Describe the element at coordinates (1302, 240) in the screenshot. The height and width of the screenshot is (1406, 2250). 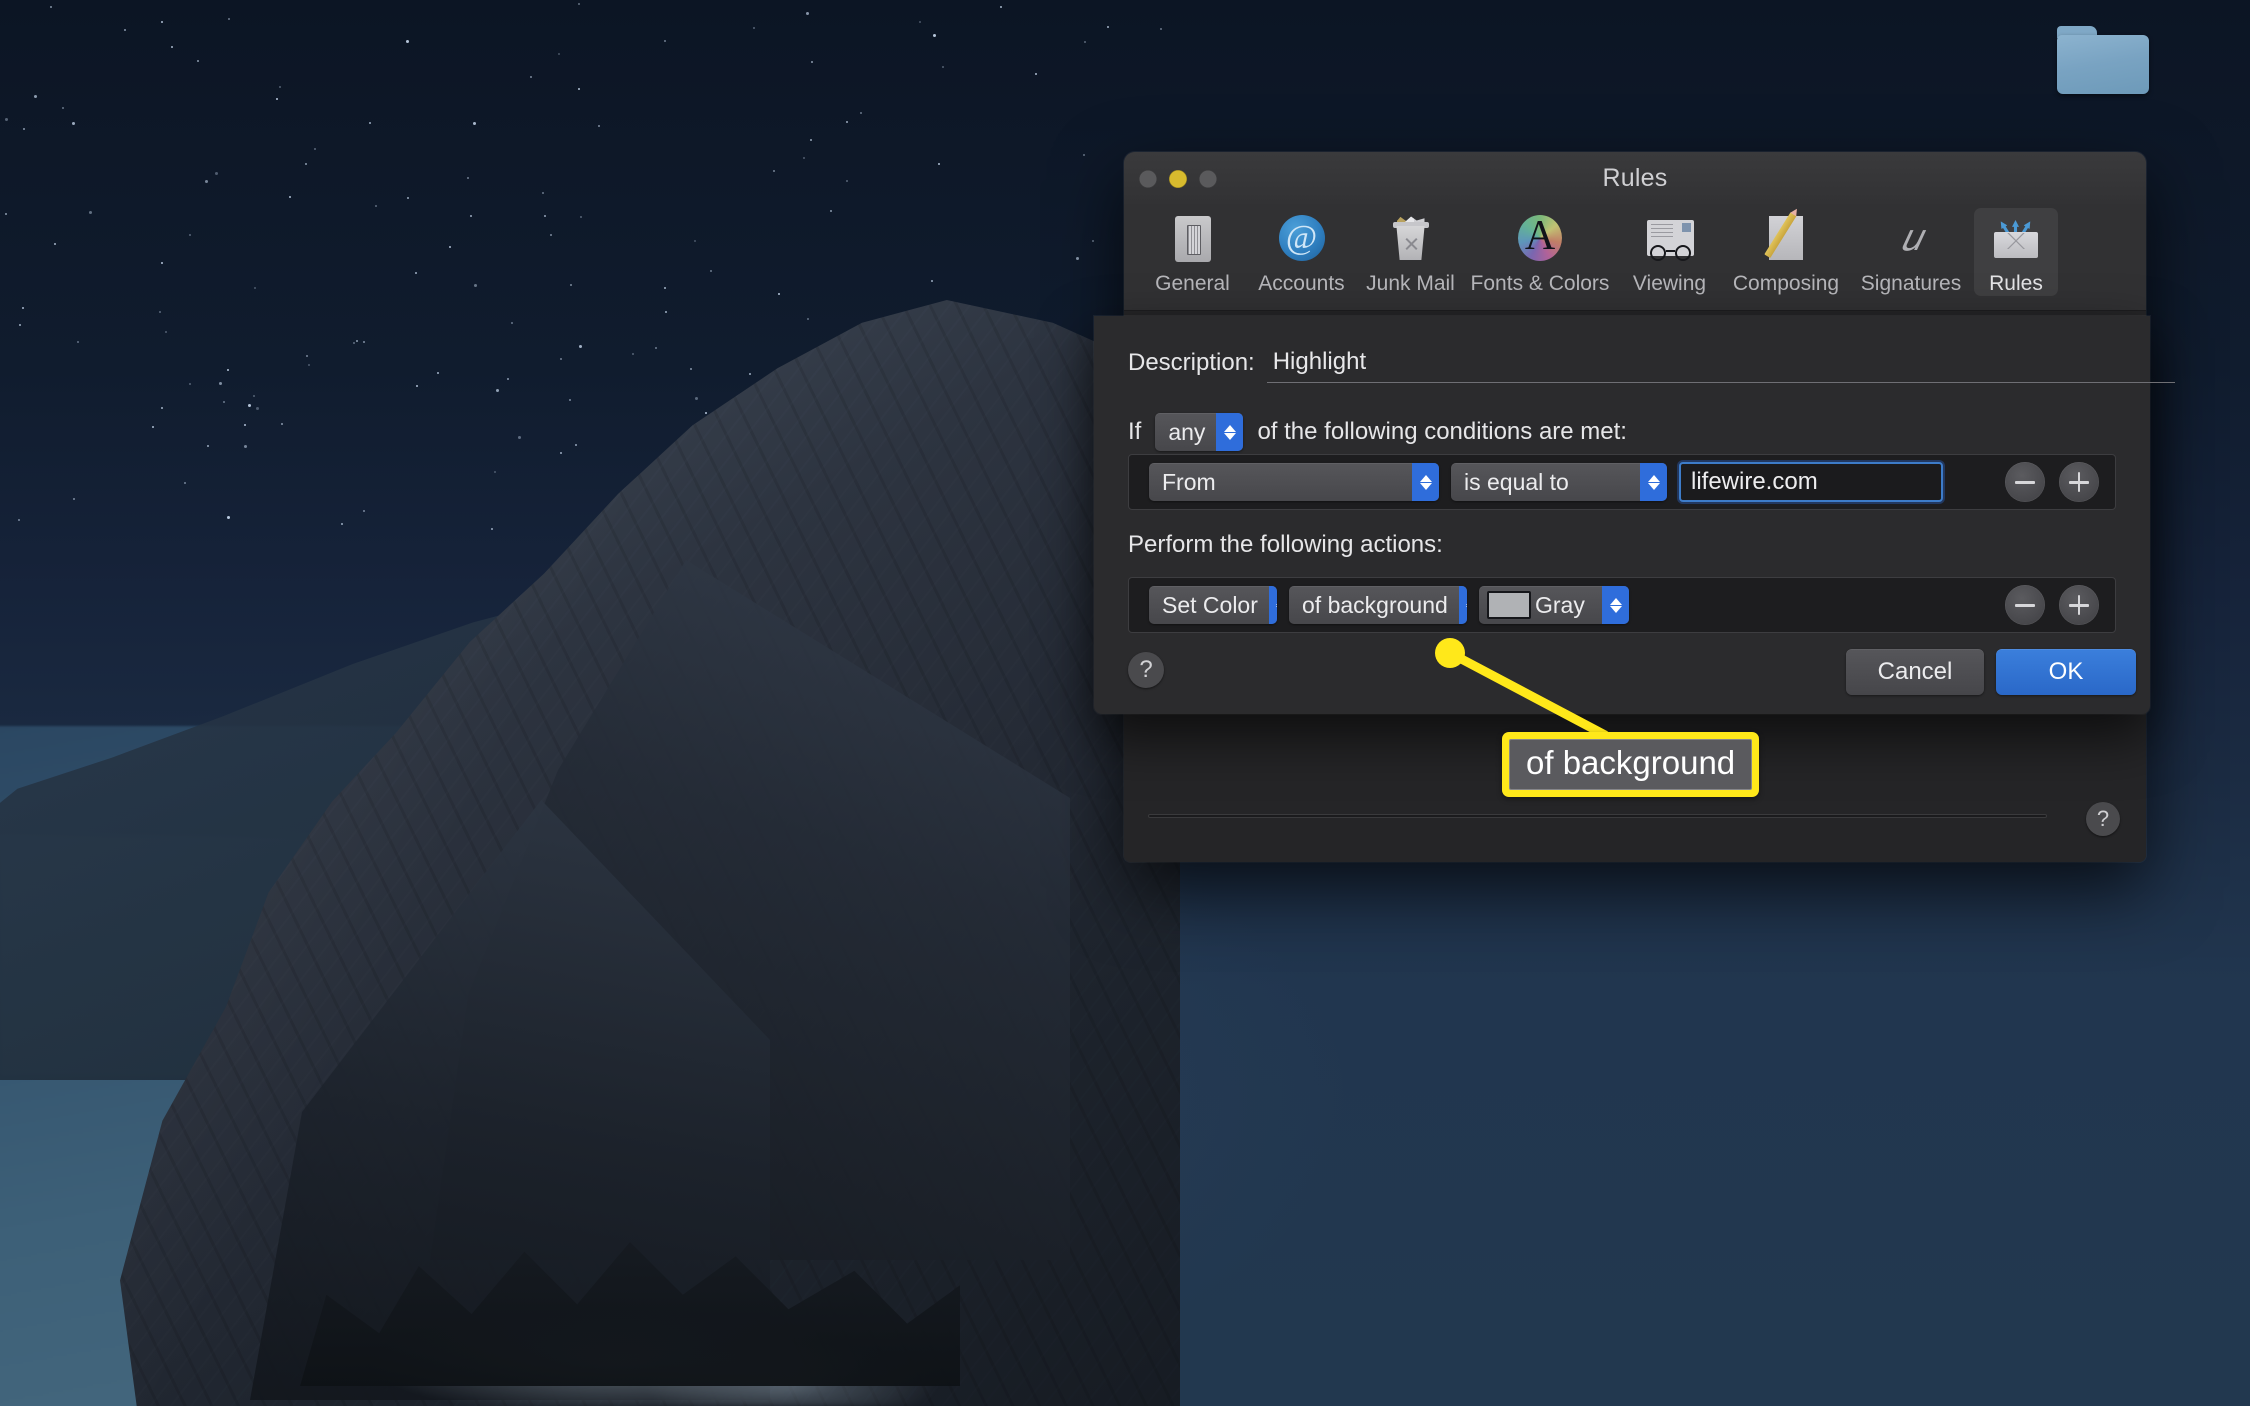
I see `at-sign-icon: @` at that location.